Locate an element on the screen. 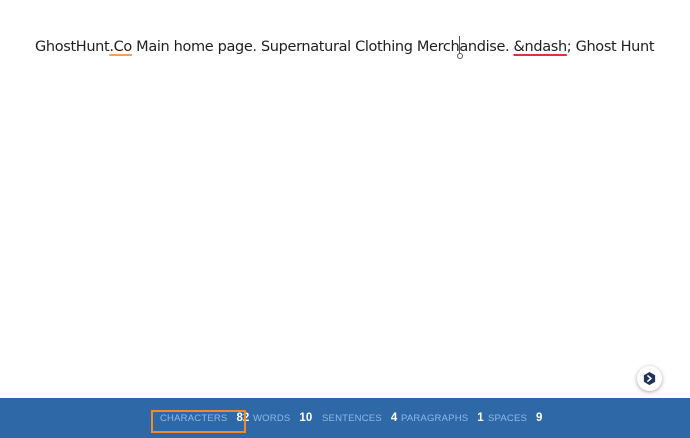 The image size is (690, 438). stat-characters-value: 82 is located at coordinates (243, 418).